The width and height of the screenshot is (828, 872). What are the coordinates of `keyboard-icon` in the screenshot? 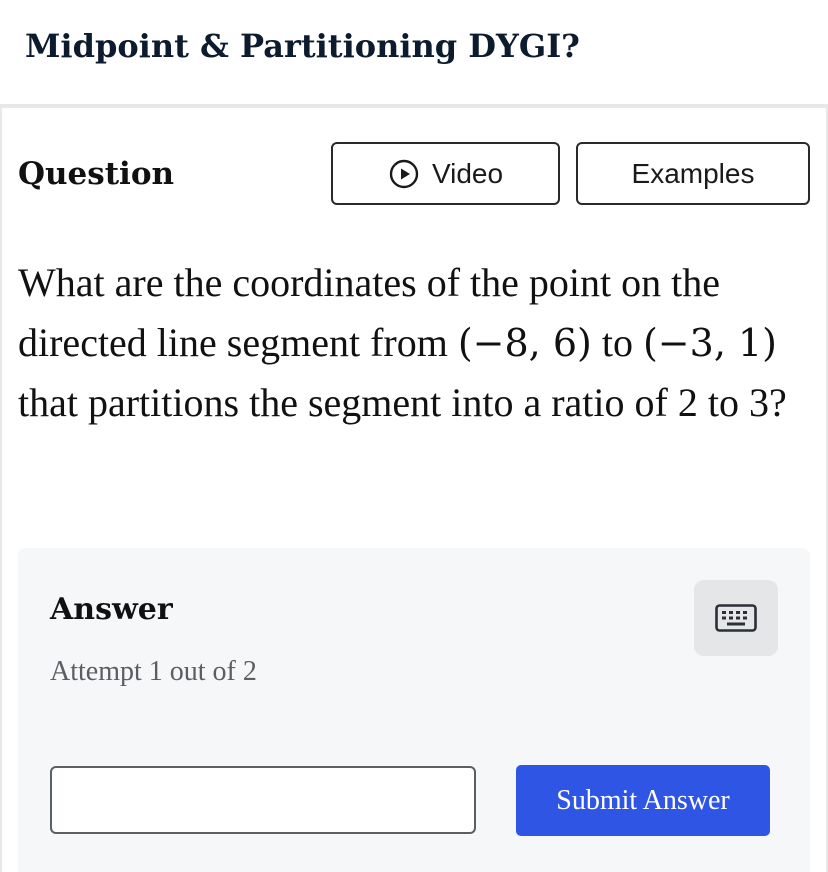 It's located at (736, 618).